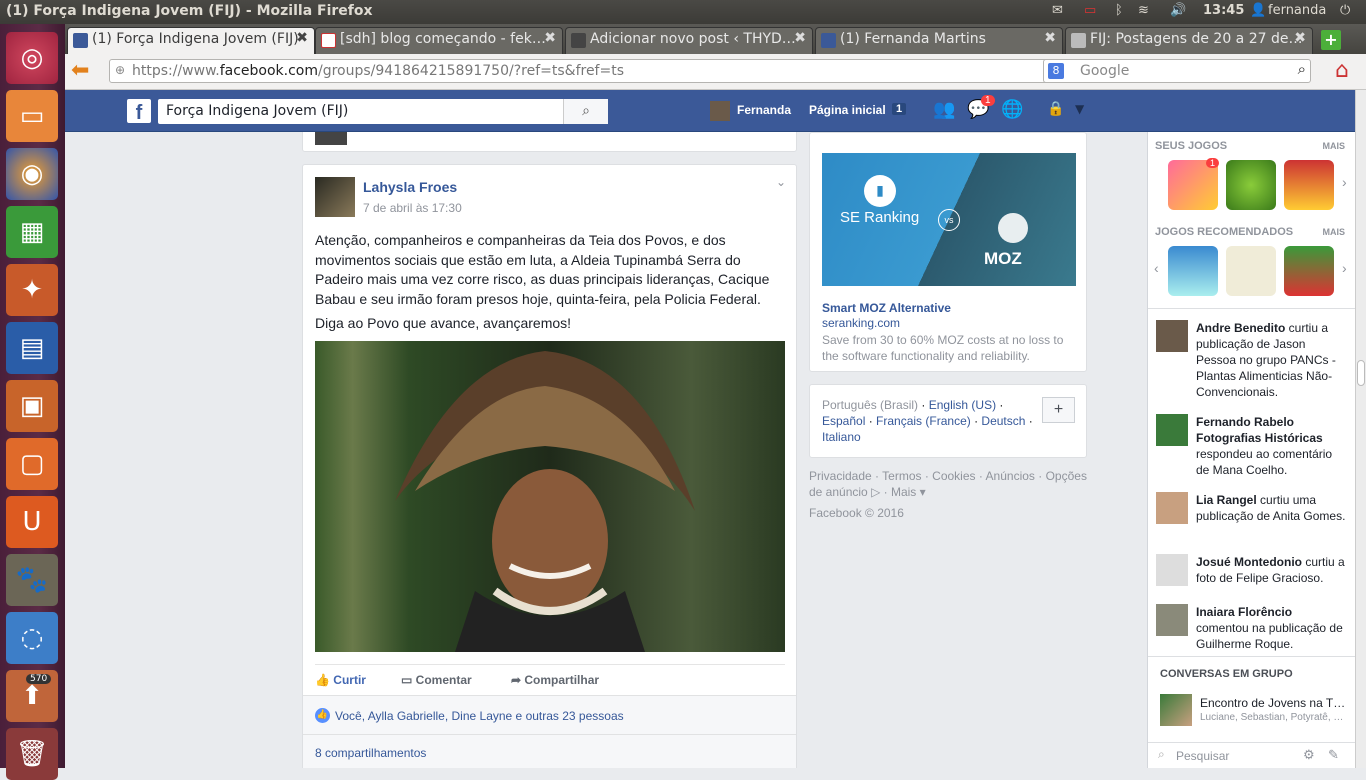 Image resolution: width=1366 pixels, height=780 pixels. Describe the element at coordinates (32, 754) in the screenshot. I see `trash-icon: 🗑` at that location.